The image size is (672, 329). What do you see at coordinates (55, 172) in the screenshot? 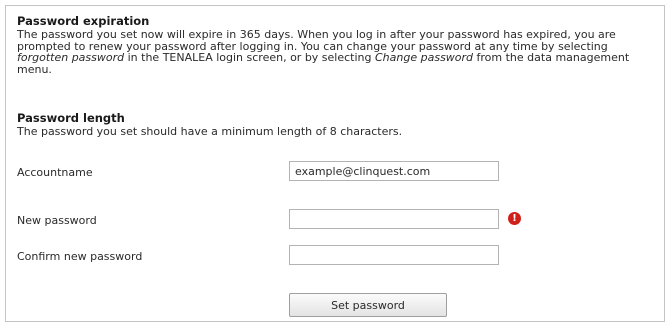
I see `accountname-label: Accountname` at bounding box center [55, 172].